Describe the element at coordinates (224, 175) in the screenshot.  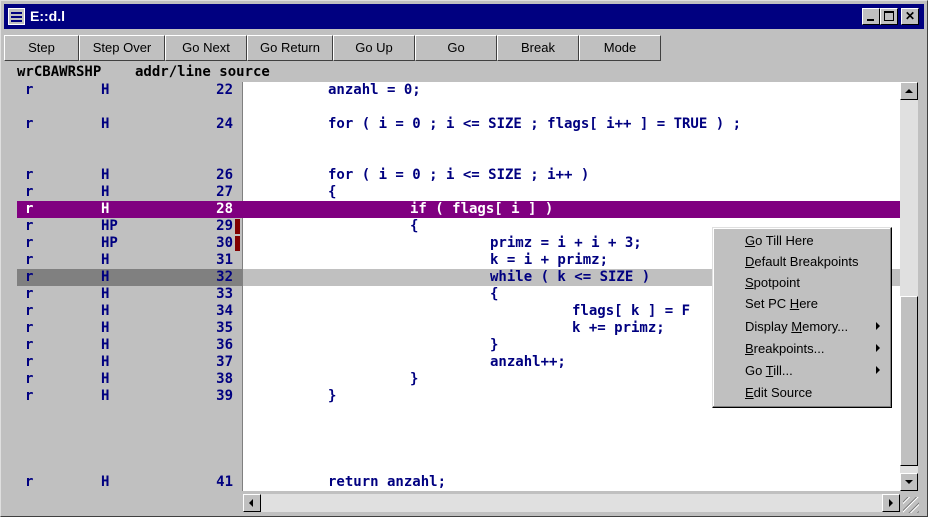
I see `row-line-number: 26` at that location.